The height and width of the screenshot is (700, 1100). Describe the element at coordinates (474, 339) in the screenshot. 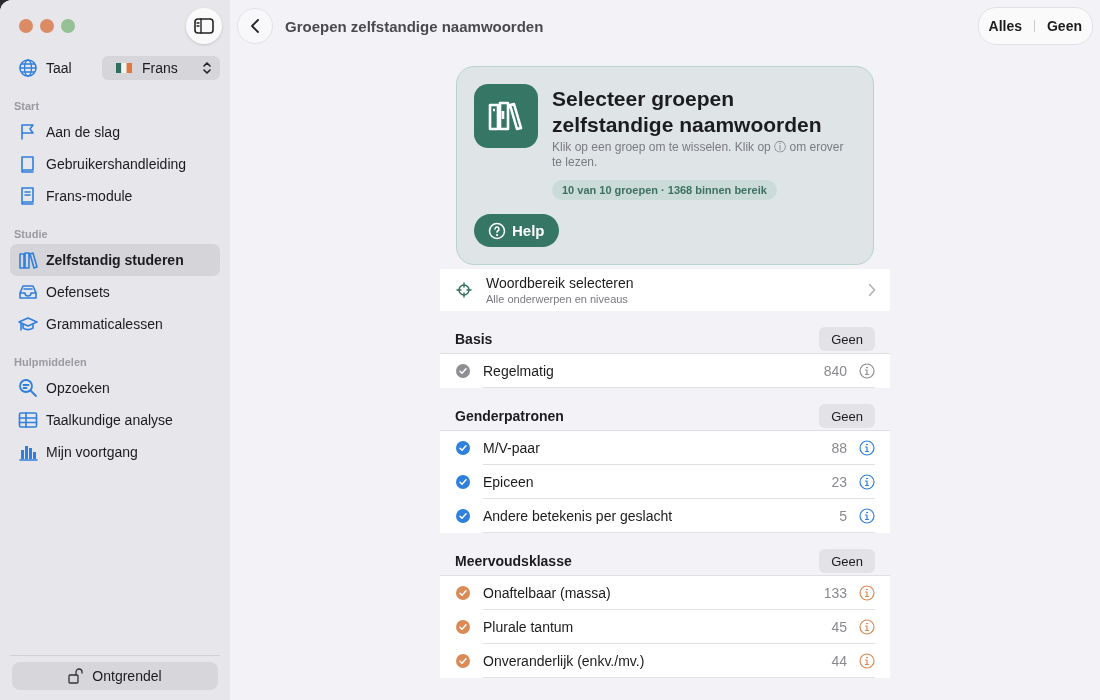

I see `group-heading: Basis` at that location.